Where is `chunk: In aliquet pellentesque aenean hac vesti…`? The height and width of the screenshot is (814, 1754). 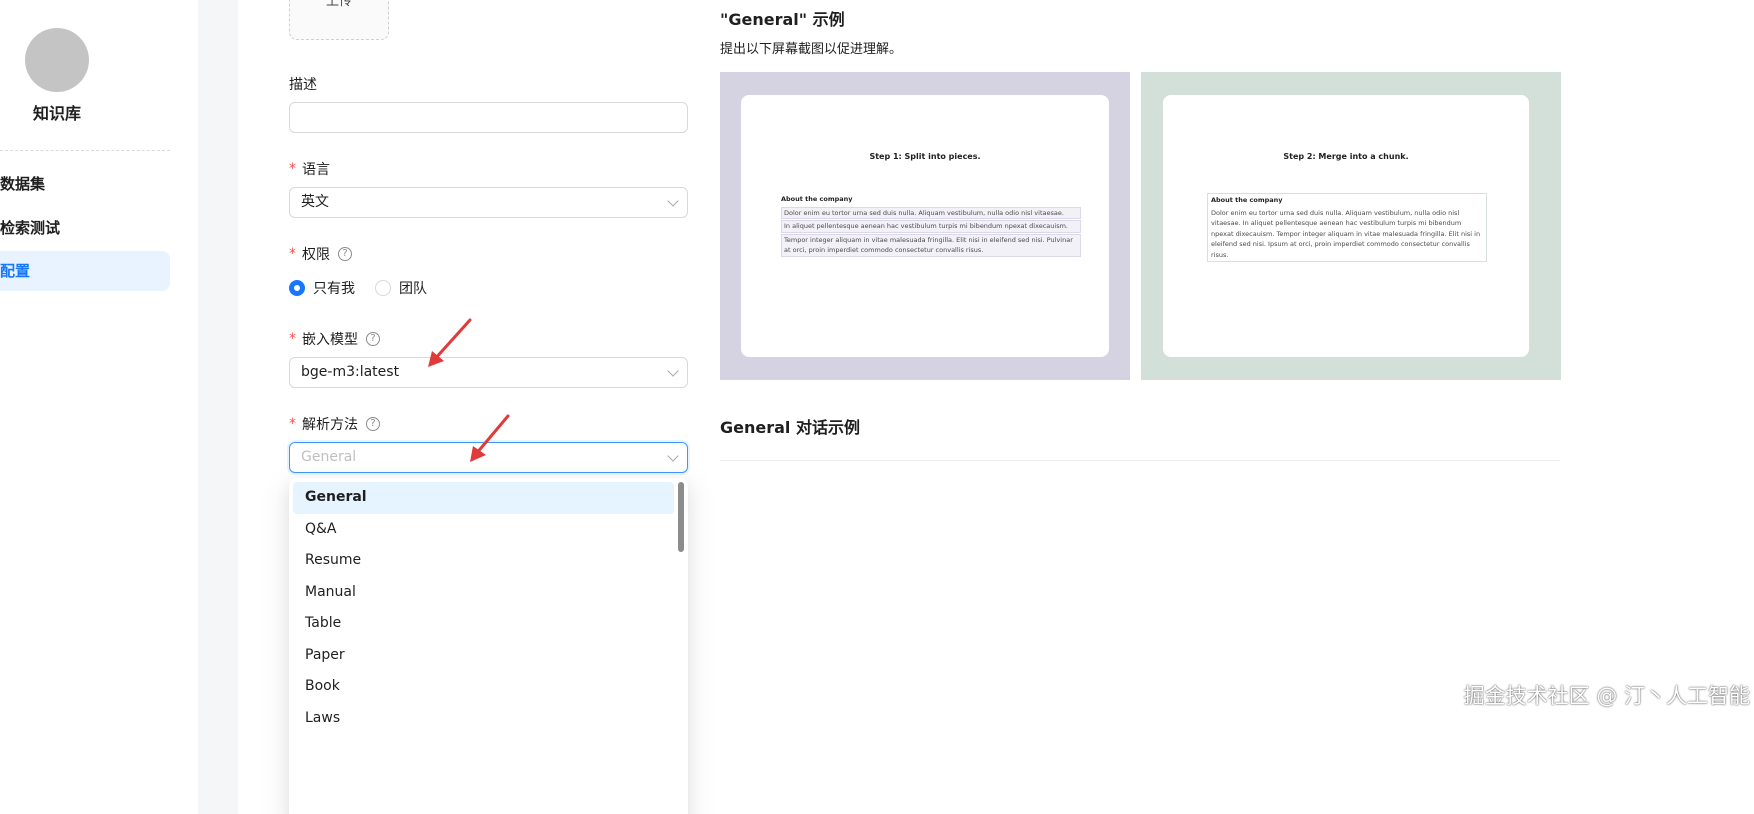
chunk: In aliquet pellentesque aenean hac vesti… is located at coordinates (931, 226).